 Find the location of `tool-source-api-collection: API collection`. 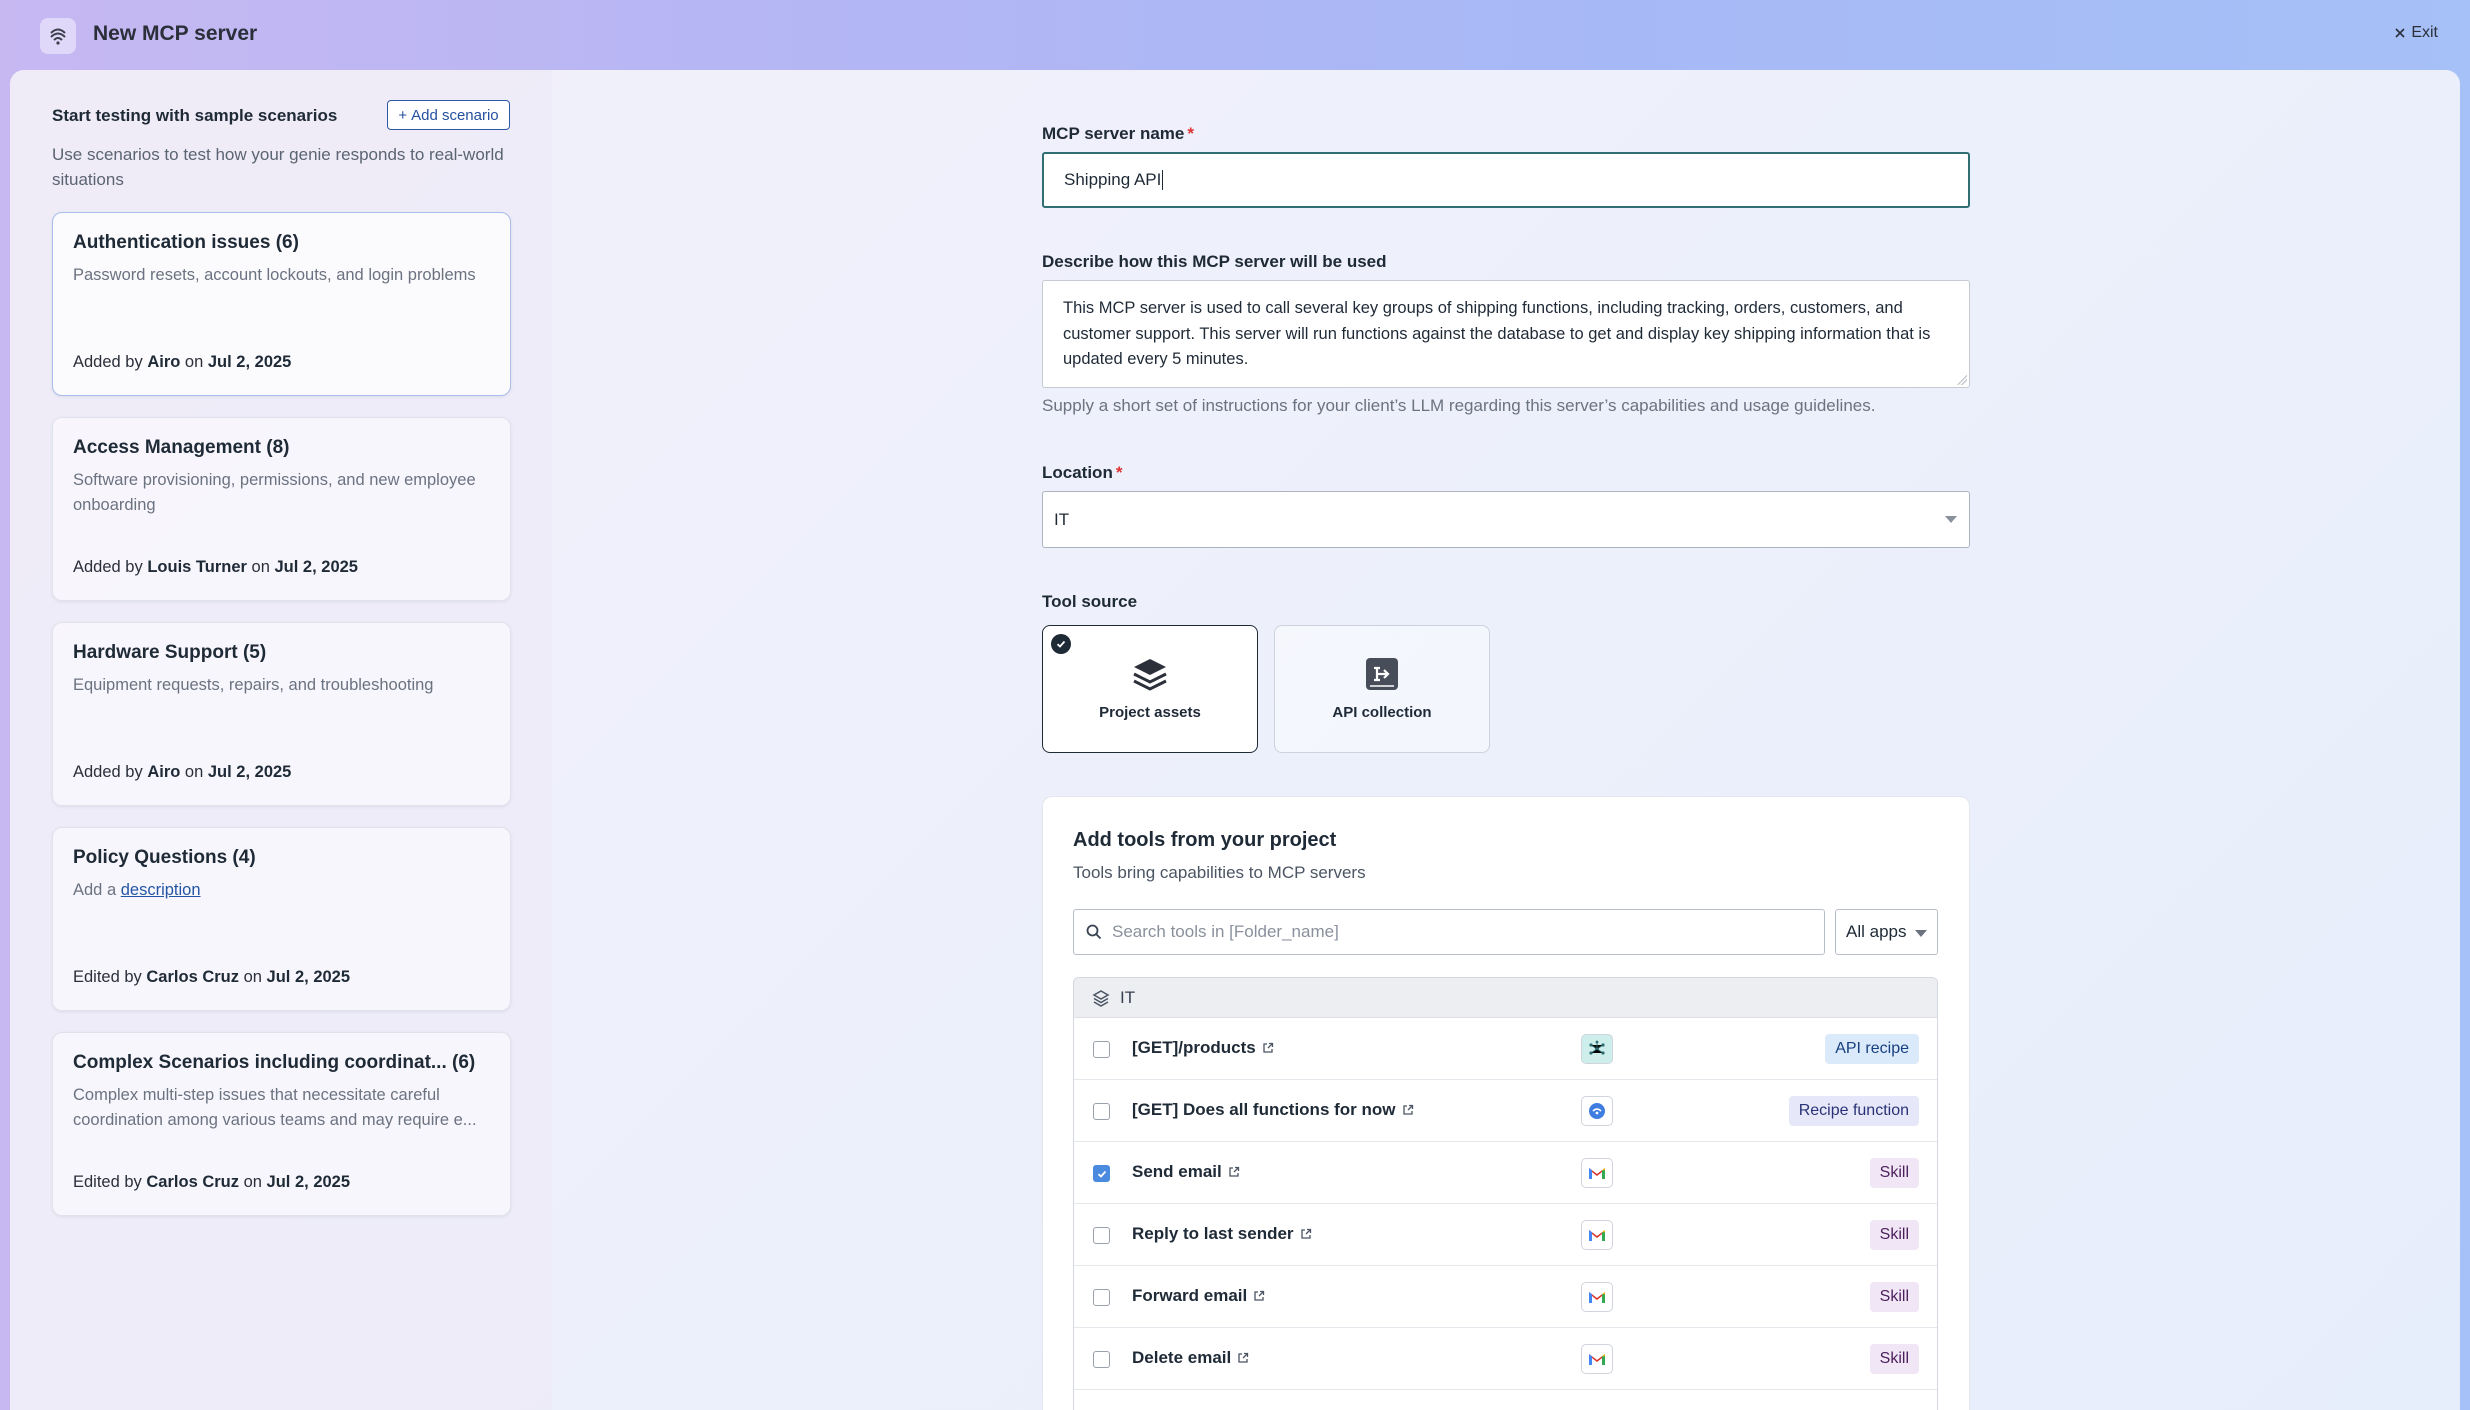

tool-source-api-collection: API collection is located at coordinates (1382, 689).